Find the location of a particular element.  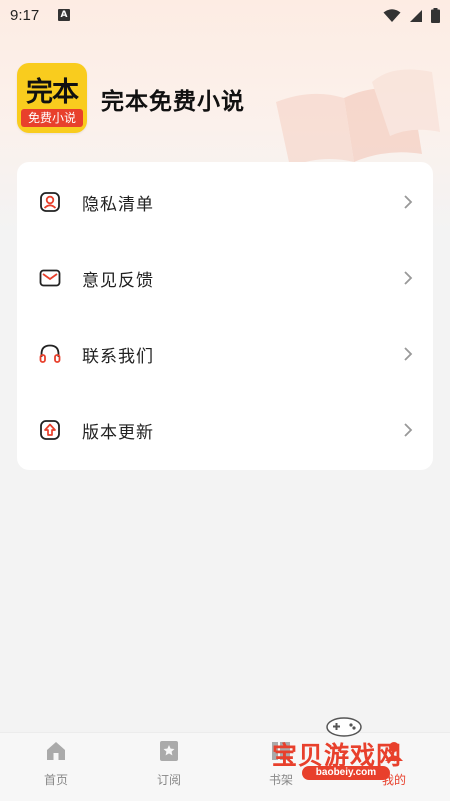

nav-item-home: 首页 is located at coordinates (56, 763).